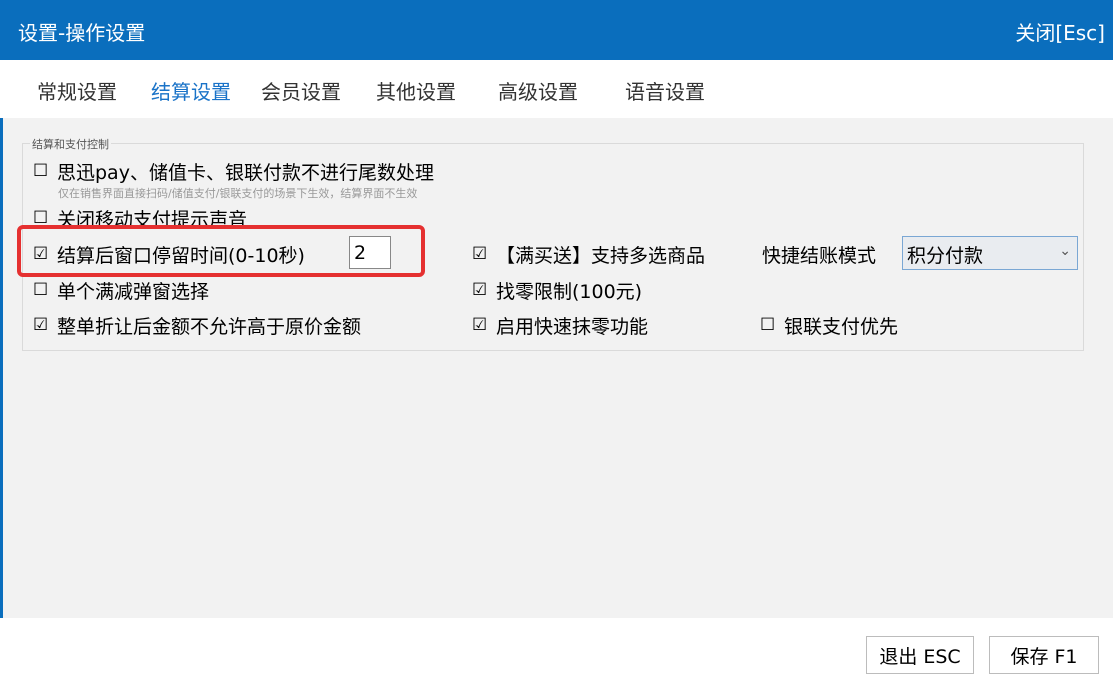  What do you see at coordinates (1065, 251) in the screenshot?
I see `chevron-down-icon: ⌄` at bounding box center [1065, 251].